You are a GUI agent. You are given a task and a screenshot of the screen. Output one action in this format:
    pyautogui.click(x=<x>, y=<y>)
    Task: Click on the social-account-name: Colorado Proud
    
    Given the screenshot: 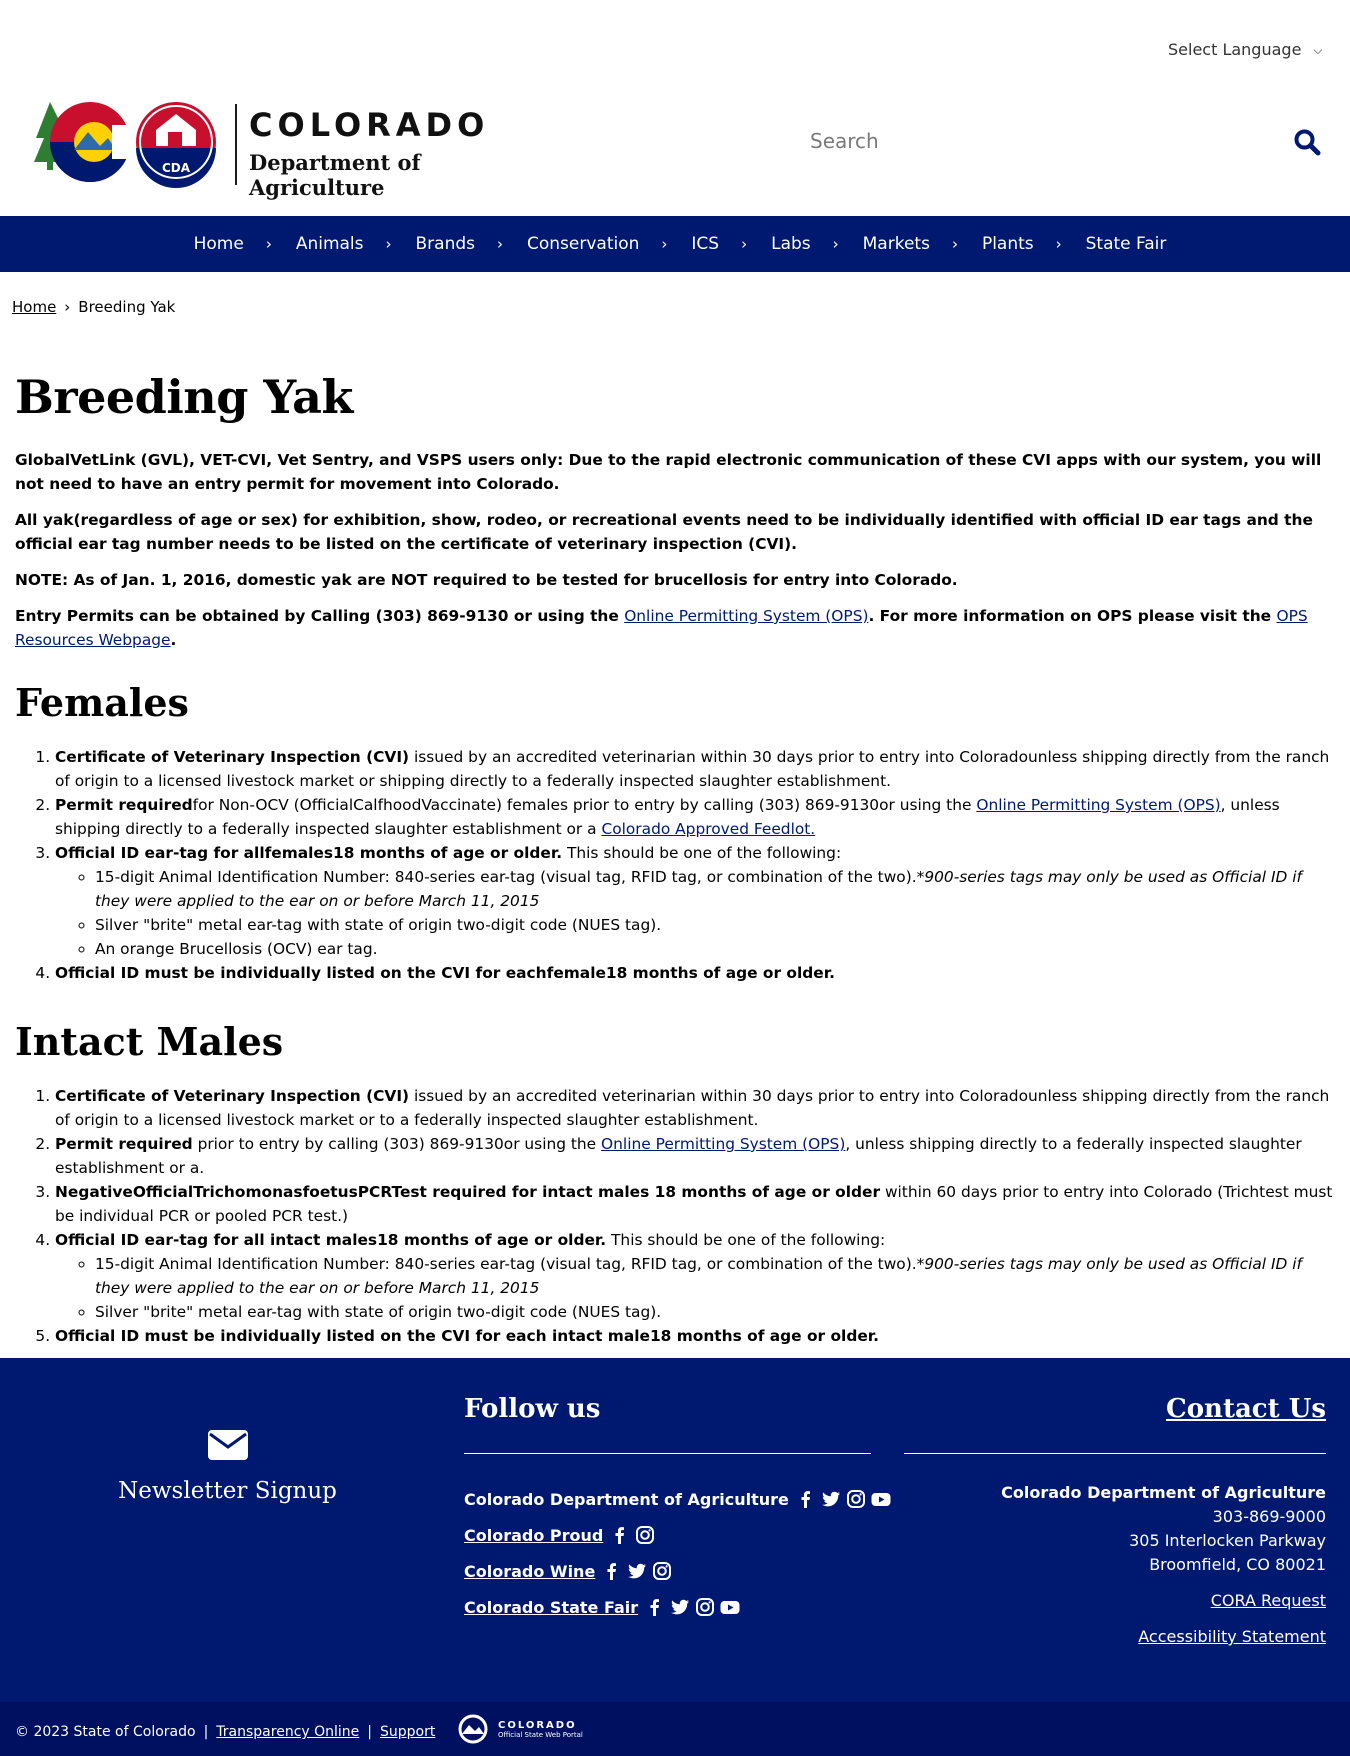 What is the action you would take?
    pyautogui.click(x=533, y=1535)
    